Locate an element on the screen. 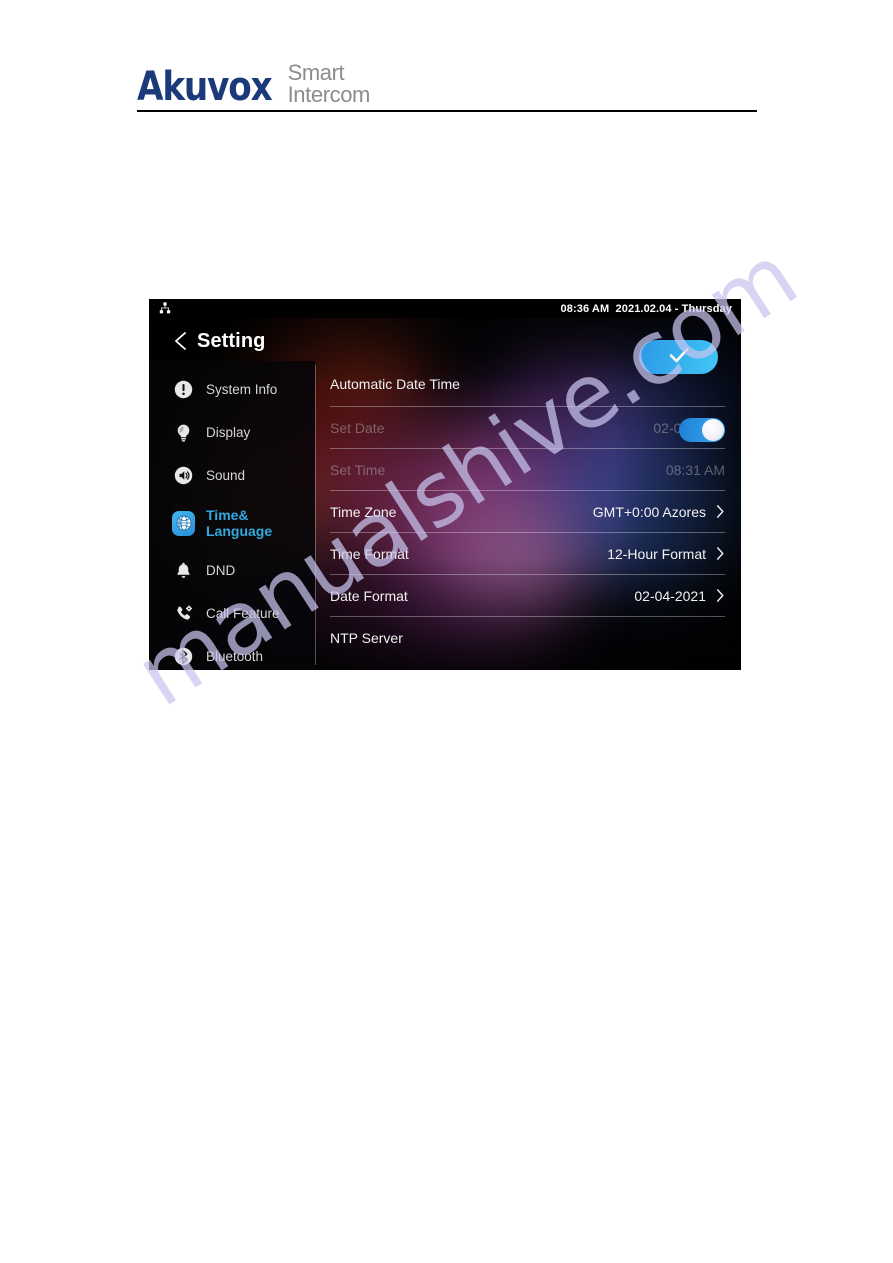  header-divider is located at coordinates (447, 111).